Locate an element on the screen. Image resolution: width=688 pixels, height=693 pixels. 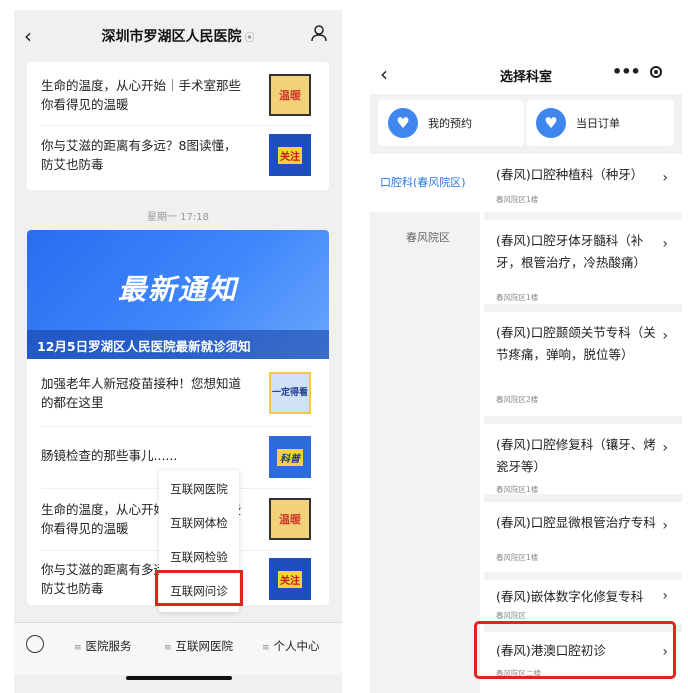
message-timestamp: 星期一 17:18 is located at coordinates (178, 217).